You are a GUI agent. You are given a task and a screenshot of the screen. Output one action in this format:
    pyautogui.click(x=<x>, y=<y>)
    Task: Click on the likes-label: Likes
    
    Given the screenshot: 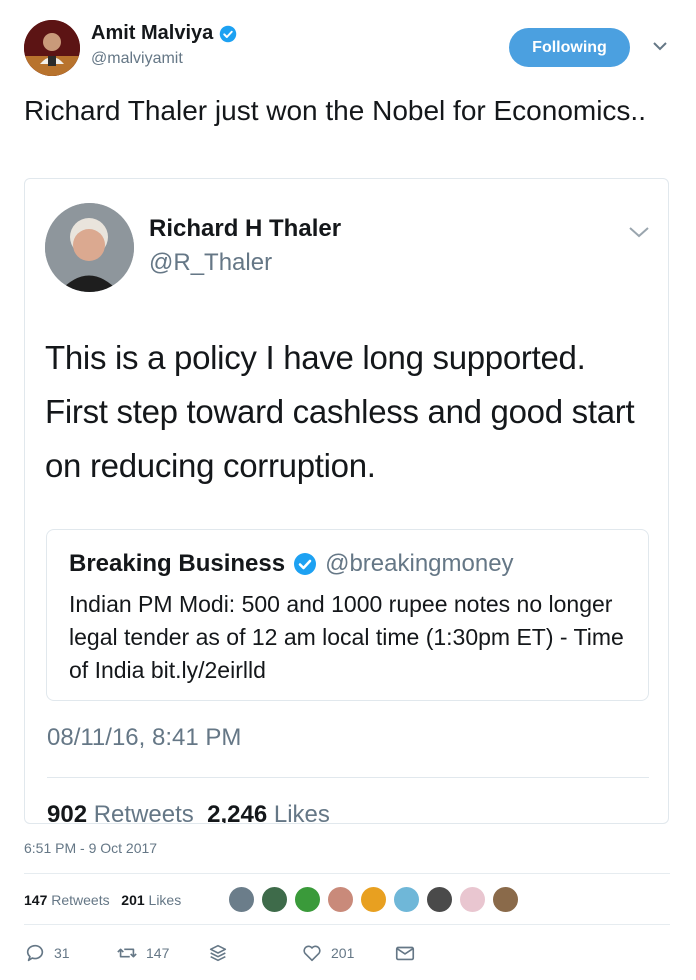 What is the action you would take?
    pyautogui.click(x=165, y=900)
    